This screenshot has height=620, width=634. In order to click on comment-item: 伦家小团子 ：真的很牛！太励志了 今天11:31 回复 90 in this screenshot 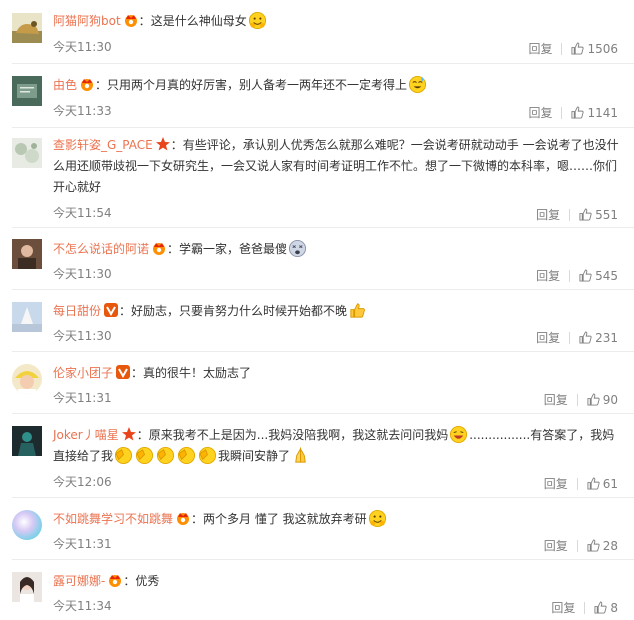, I will do `click(317, 383)`.